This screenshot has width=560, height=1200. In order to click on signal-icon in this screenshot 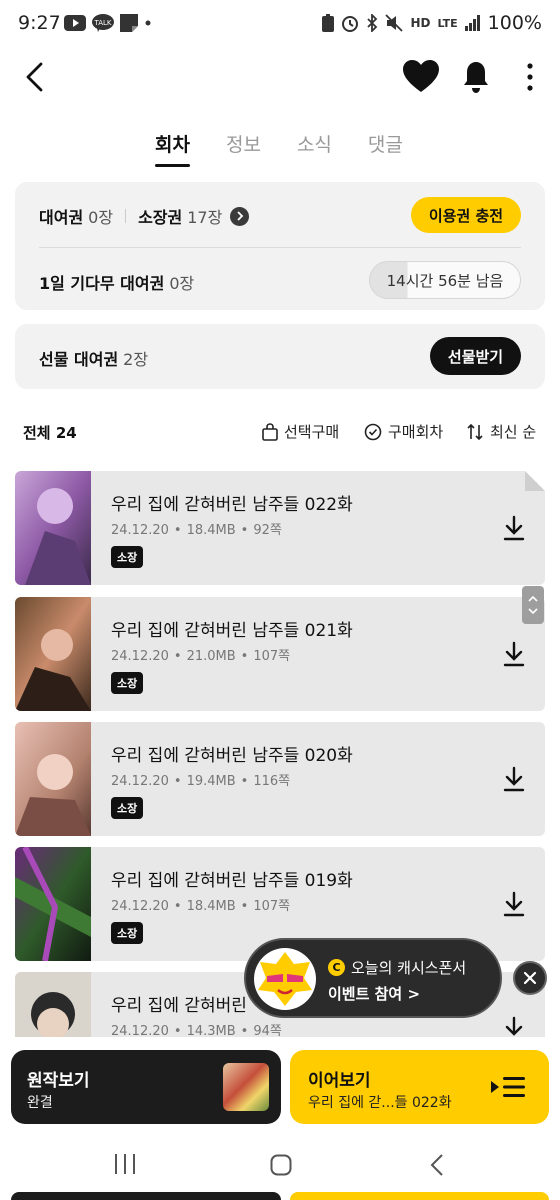, I will do `click(472, 23)`.